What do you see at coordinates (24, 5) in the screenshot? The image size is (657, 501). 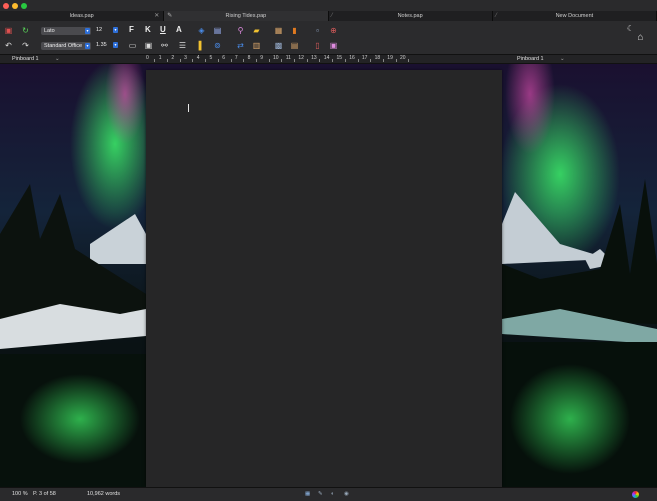 I see `zoom-window-button` at bounding box center [24, 5].